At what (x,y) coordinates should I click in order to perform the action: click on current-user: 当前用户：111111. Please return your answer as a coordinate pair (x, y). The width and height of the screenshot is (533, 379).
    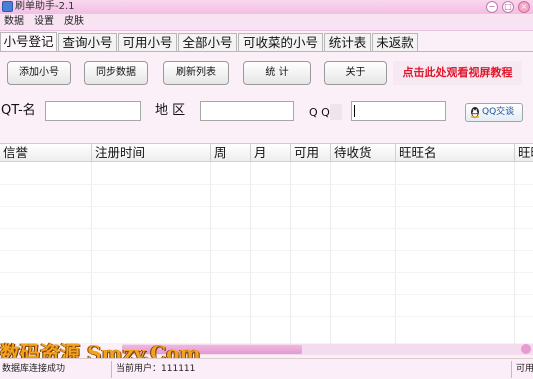
    Looking at the image, I should click on (313, 369).